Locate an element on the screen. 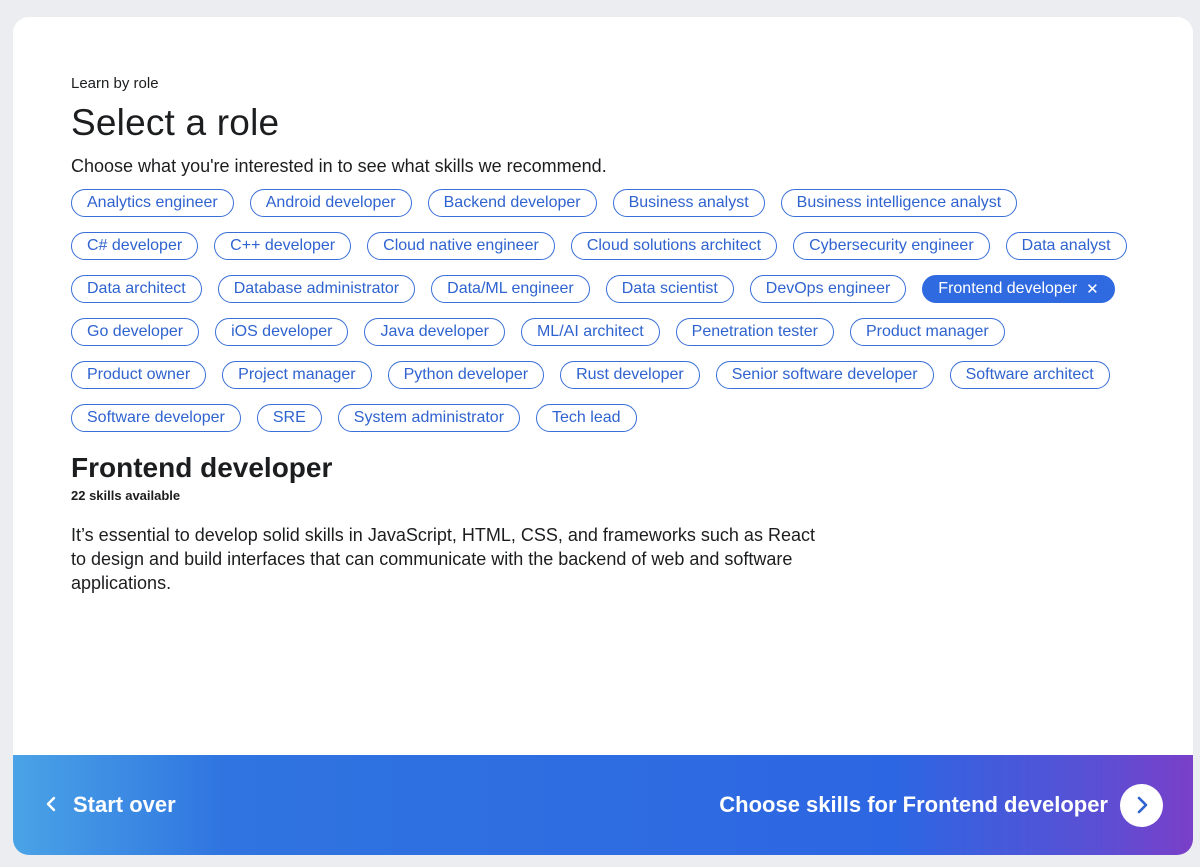 This screenshot has height=867, width=1200. role-chip: Cloud native engineer is located at coordinates (461, 246).